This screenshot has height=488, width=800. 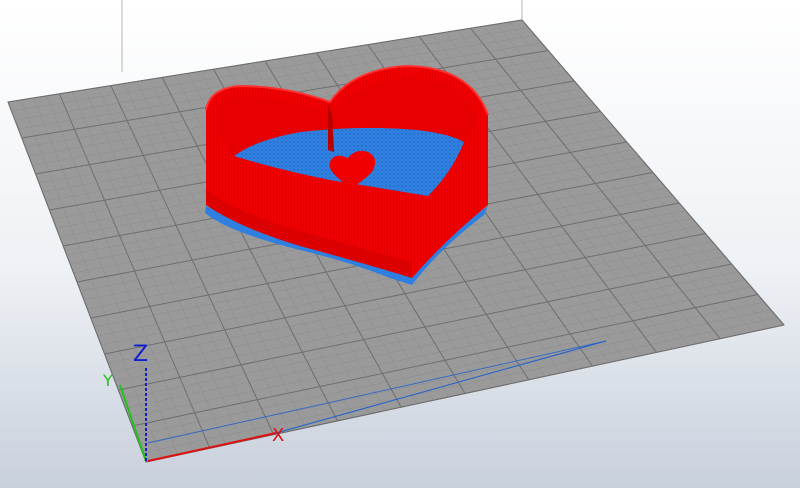 What do you see at coordinates (278, 435) in the screenshot?
I see `x-axis-label: X` at bounding box center [278, 435].